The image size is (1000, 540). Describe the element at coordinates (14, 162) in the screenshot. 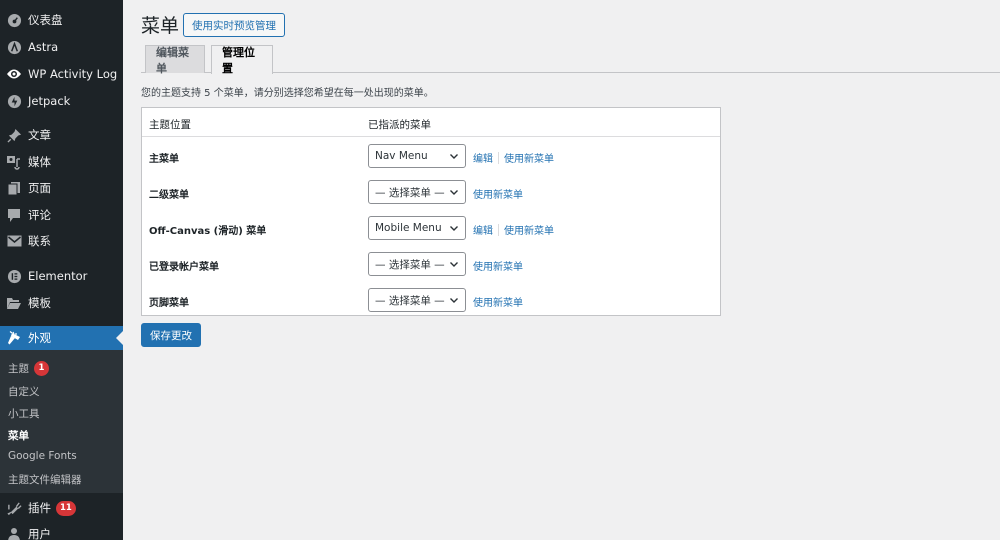

I see `media-icon` at that location.